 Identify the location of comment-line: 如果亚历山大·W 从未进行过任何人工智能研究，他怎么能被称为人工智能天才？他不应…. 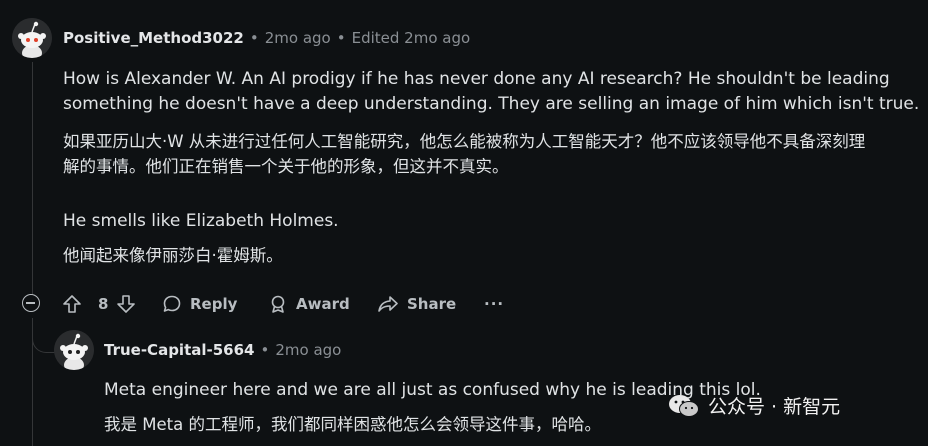
(464, 141).